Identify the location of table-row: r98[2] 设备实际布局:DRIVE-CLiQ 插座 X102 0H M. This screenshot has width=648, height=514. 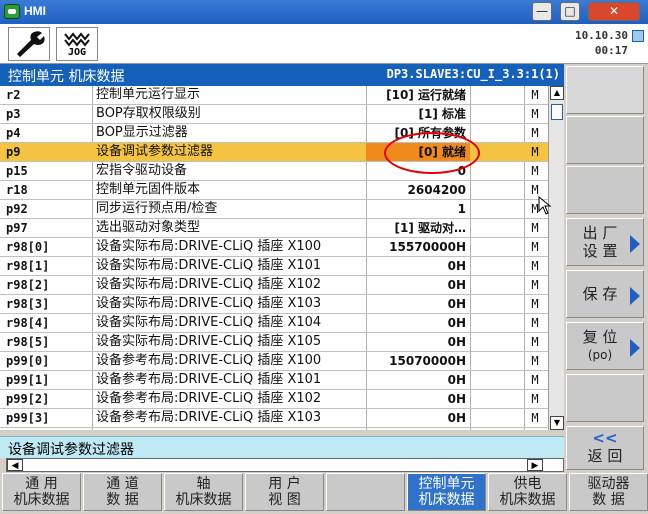
(274, 285).